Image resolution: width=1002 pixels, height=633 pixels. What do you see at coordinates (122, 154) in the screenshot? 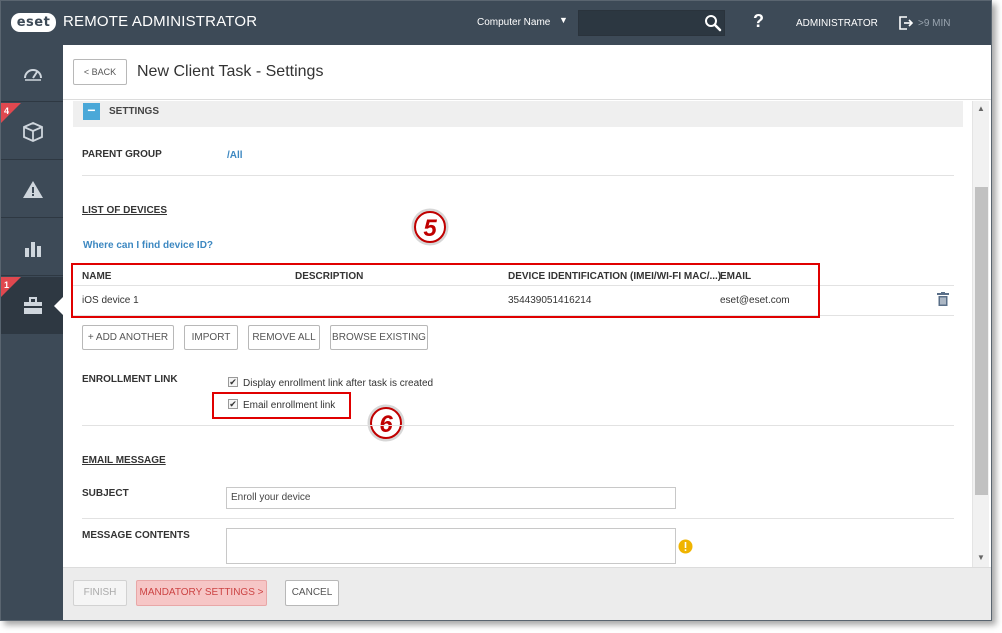
I see `parent-group-label: PARENT GROUP` at bounding box center [122, 154].